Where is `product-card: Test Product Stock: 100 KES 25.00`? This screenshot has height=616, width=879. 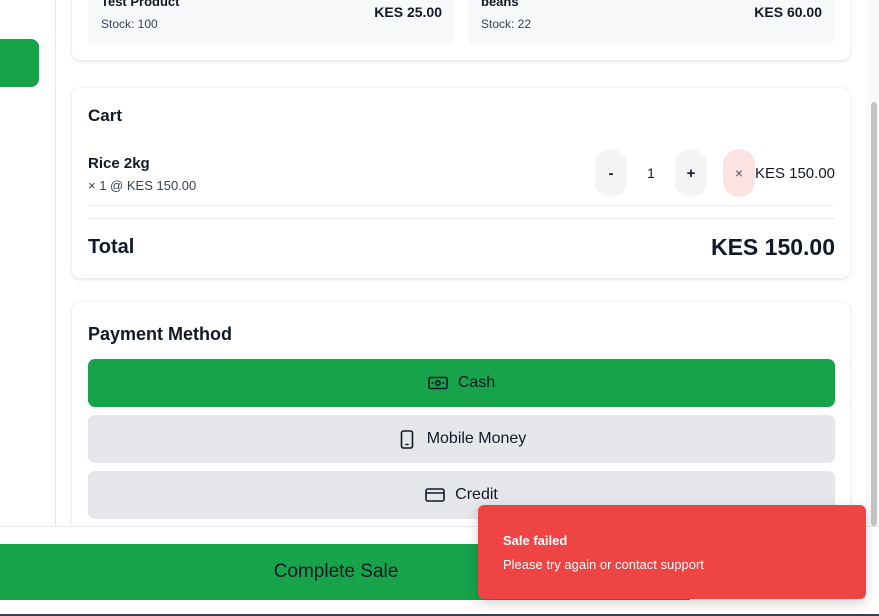 product-card: Test Product Stock: 100 KES 25.00 is located at coordinates (271, 22).